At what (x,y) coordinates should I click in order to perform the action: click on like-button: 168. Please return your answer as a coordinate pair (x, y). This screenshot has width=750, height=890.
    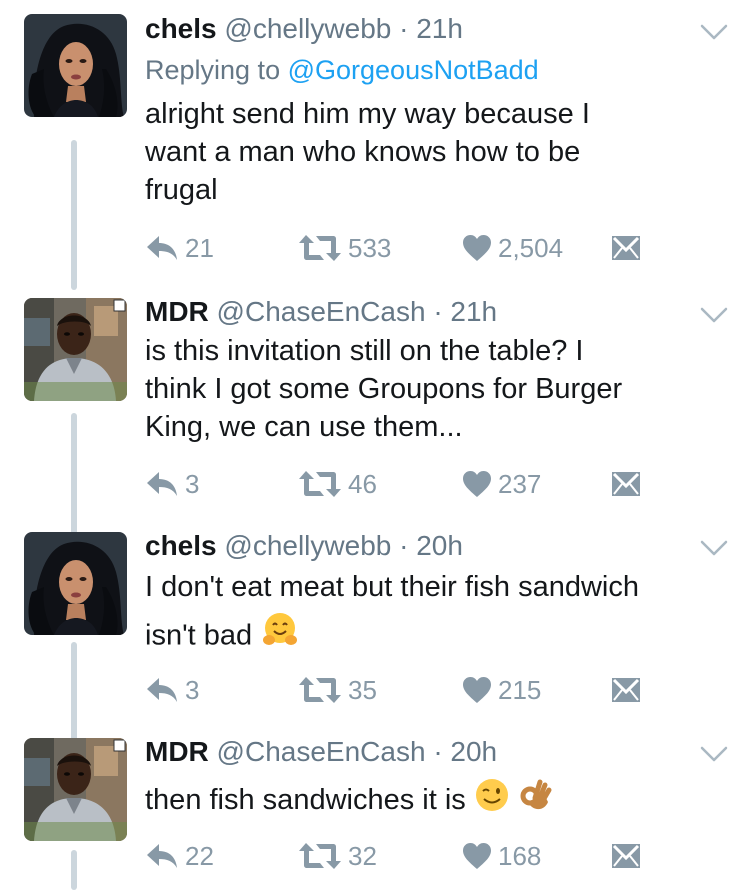
    Looking at the image, I should click on (501, 856).